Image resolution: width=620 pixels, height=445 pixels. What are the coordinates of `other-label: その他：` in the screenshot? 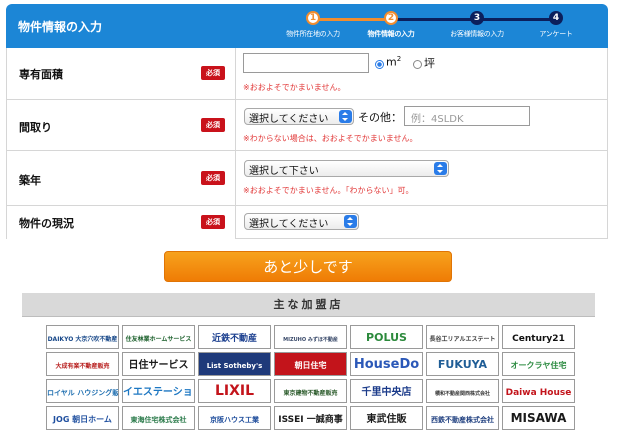 It's located at (380, 117).